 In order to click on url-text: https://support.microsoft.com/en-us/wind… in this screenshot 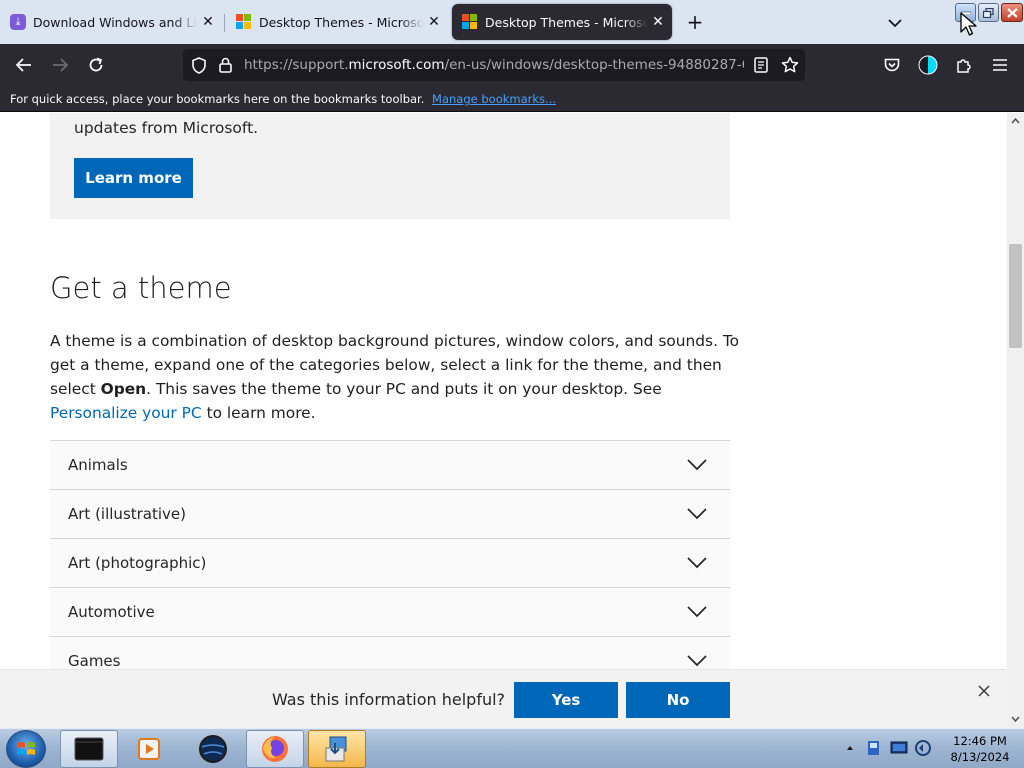, I will do `click(494, 65)`.